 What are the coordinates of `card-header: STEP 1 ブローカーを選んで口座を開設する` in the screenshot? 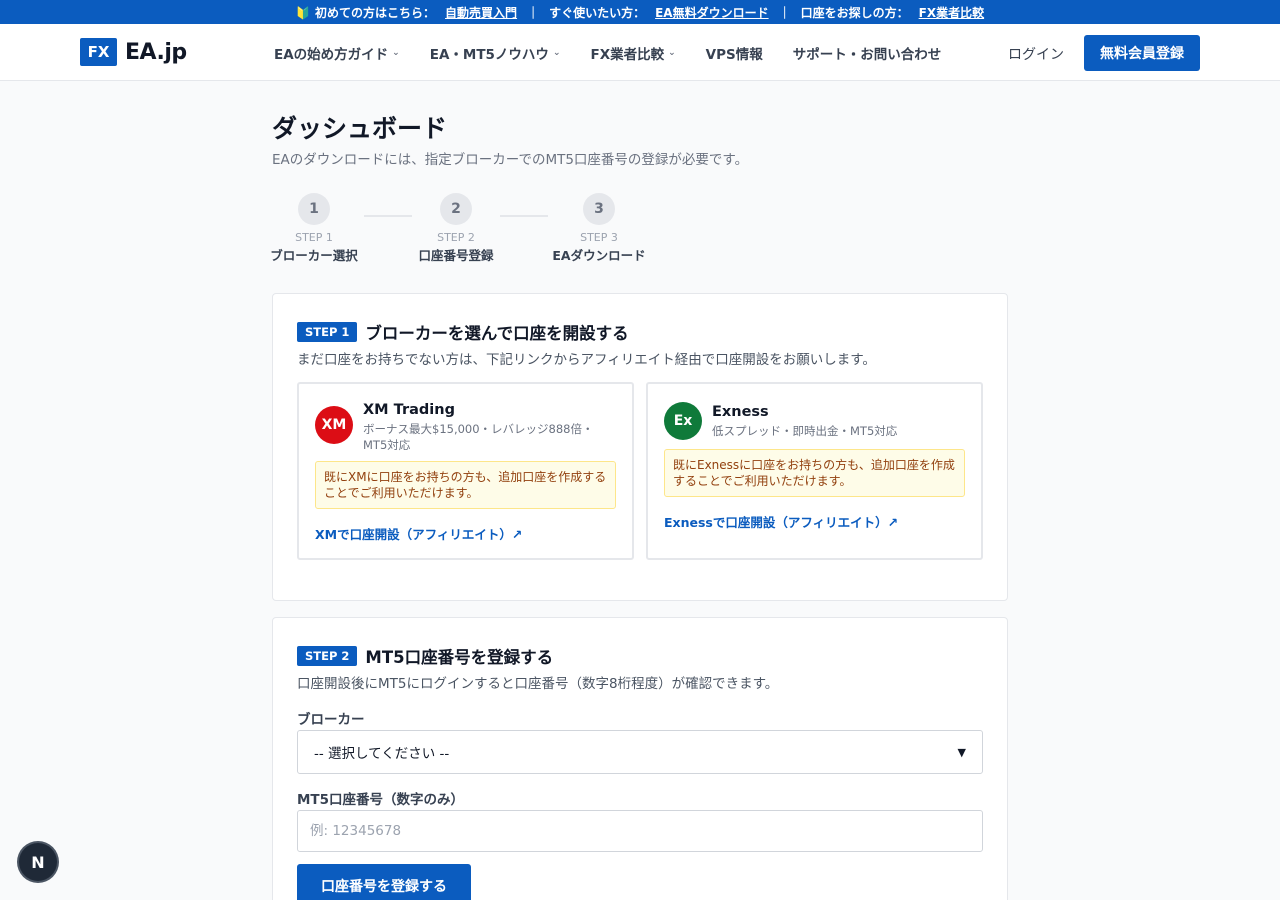 It's located at (463, 332).